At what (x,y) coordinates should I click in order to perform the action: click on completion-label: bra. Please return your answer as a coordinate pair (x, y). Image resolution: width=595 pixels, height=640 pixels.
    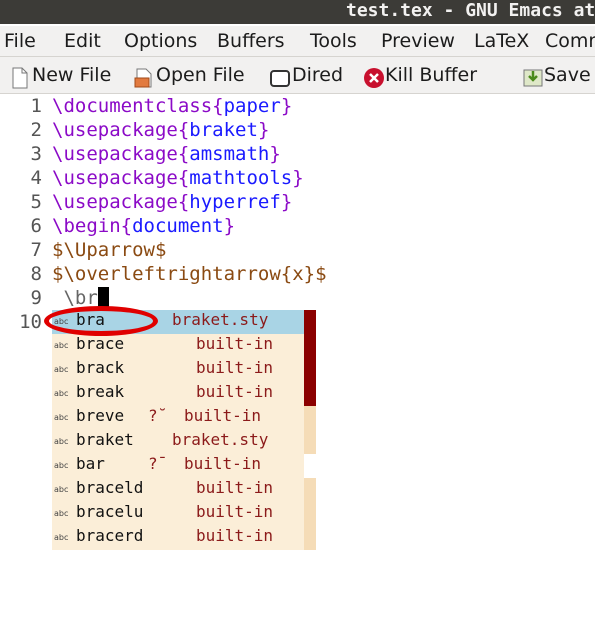
    Looking at the image, I should click on (90, 319).